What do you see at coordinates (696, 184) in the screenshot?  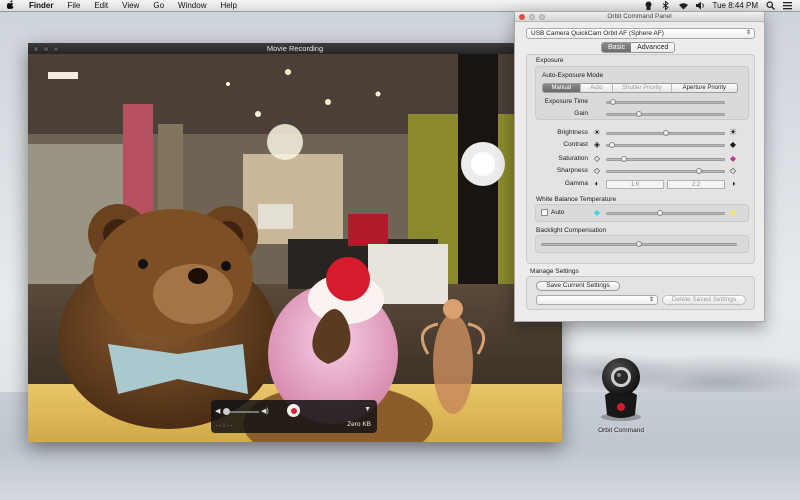 I see `gamma-max-field: 2.2` at bounding box center [696, 184].